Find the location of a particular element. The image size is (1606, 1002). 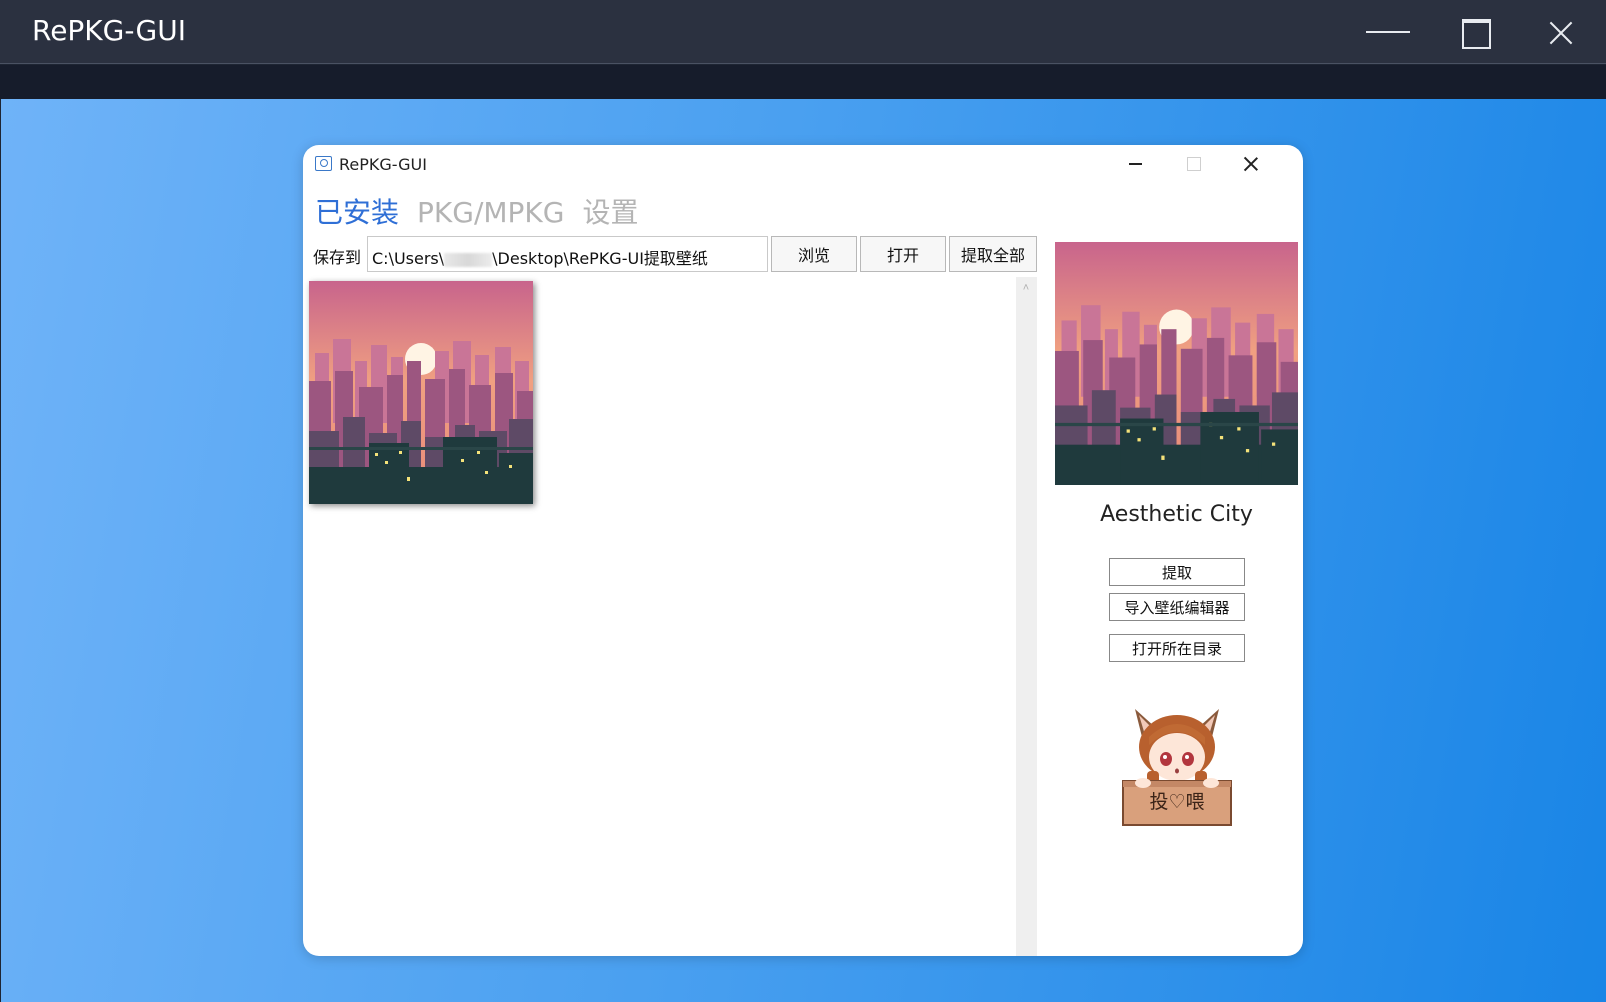

city-preview-image is located at coordinates (1176, 363).